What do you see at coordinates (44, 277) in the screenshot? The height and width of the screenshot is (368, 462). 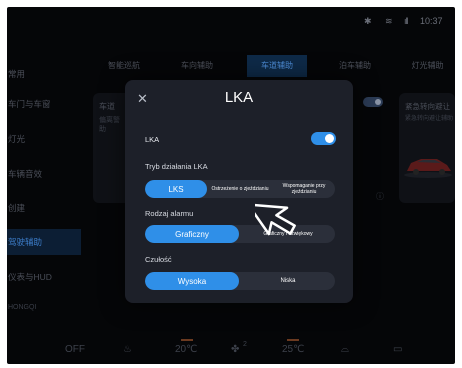 I see `sidebar-item-hud: 仪表与HUD` at bounding box center [44, 277].